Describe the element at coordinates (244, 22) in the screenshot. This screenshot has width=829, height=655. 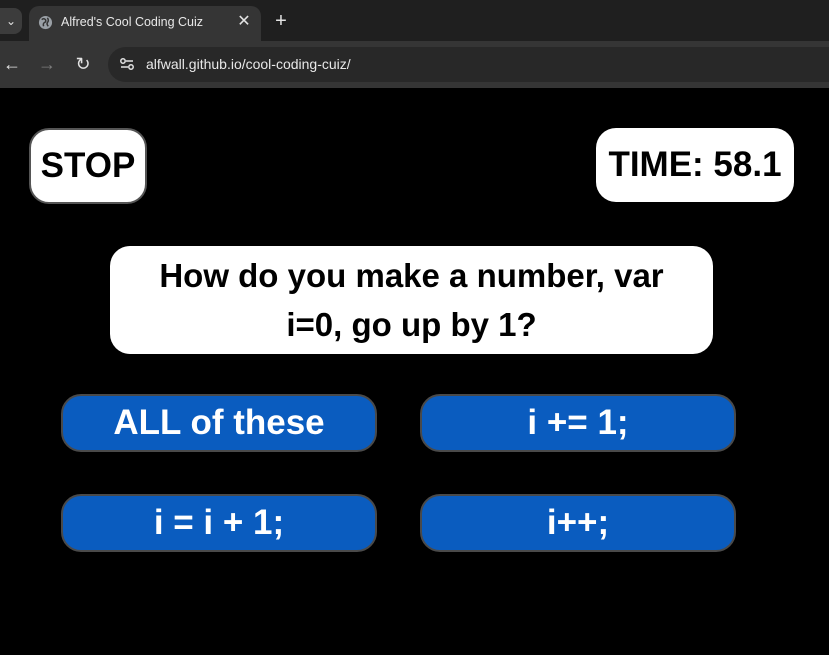
I see `close-icon: ✕` at that location.